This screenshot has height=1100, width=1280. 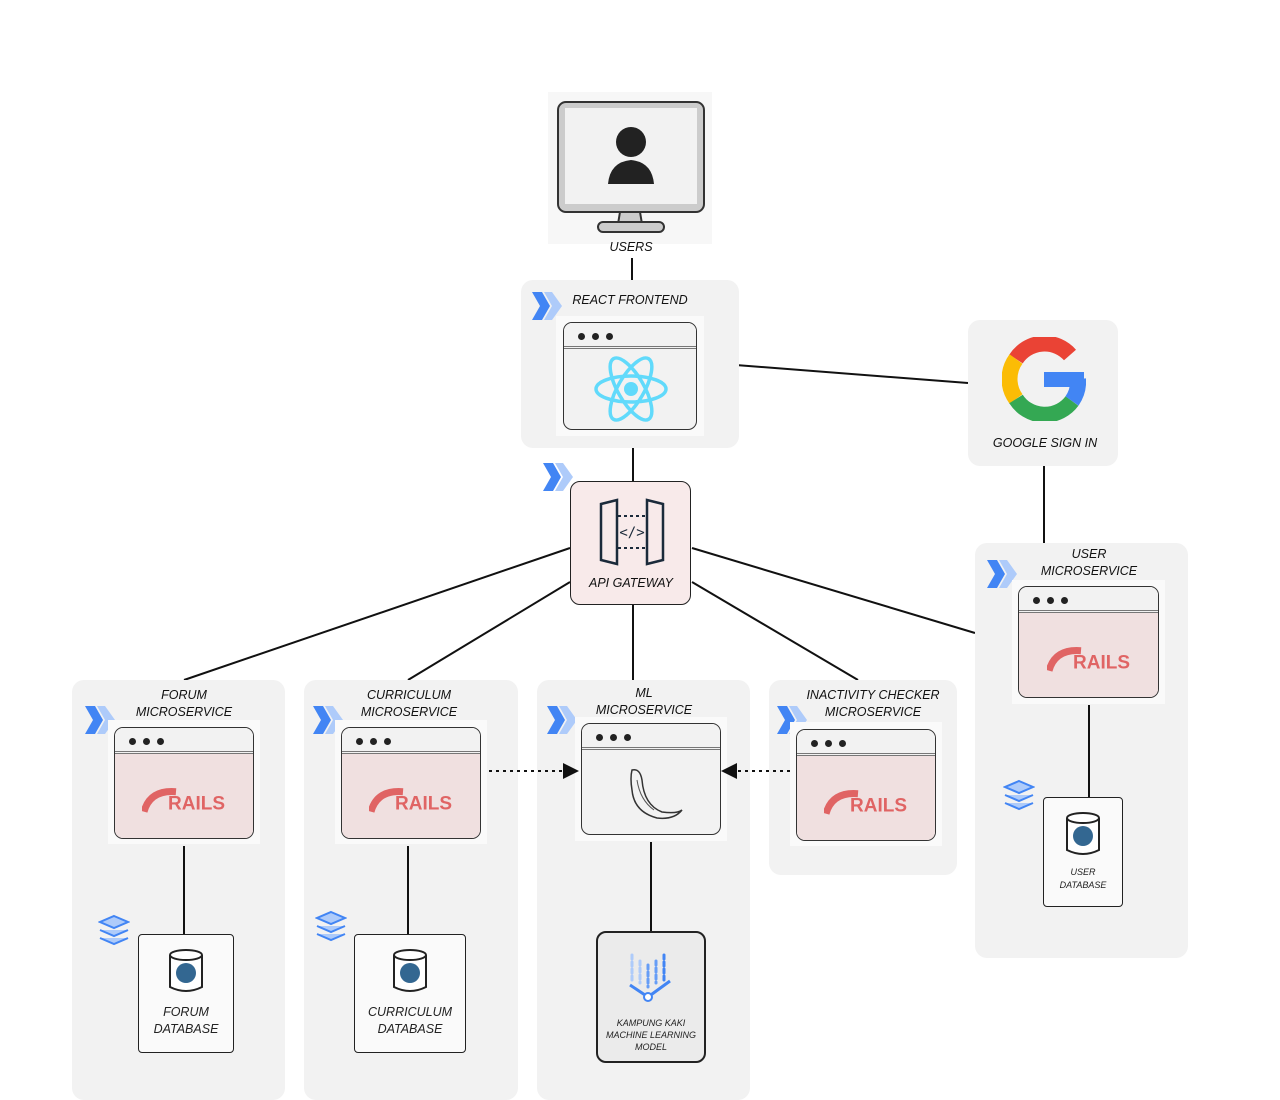 What do you see at coordinates (562, 720) in the screenshot?
I see `cloud-run-icon` at bounding box center [562, 720].